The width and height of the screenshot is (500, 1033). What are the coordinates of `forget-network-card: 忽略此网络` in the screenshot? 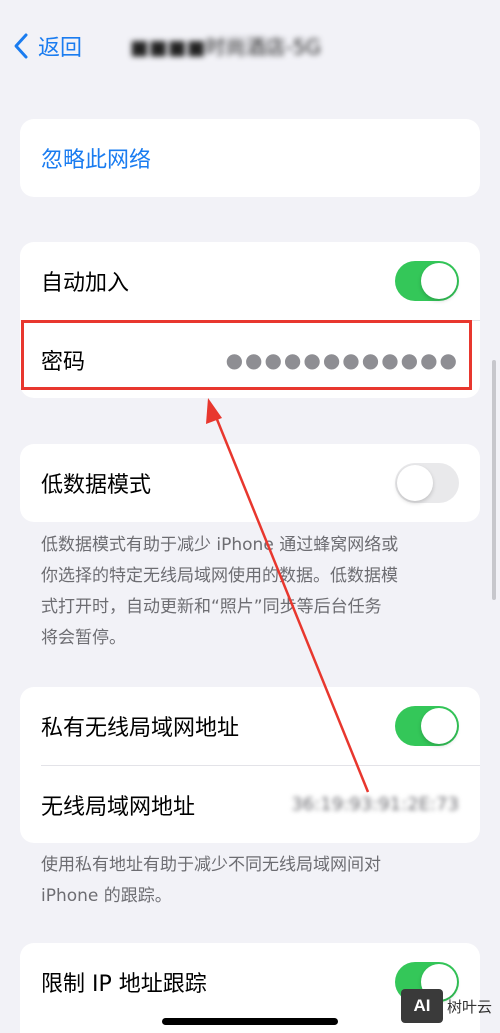 It's located at (250, 158).